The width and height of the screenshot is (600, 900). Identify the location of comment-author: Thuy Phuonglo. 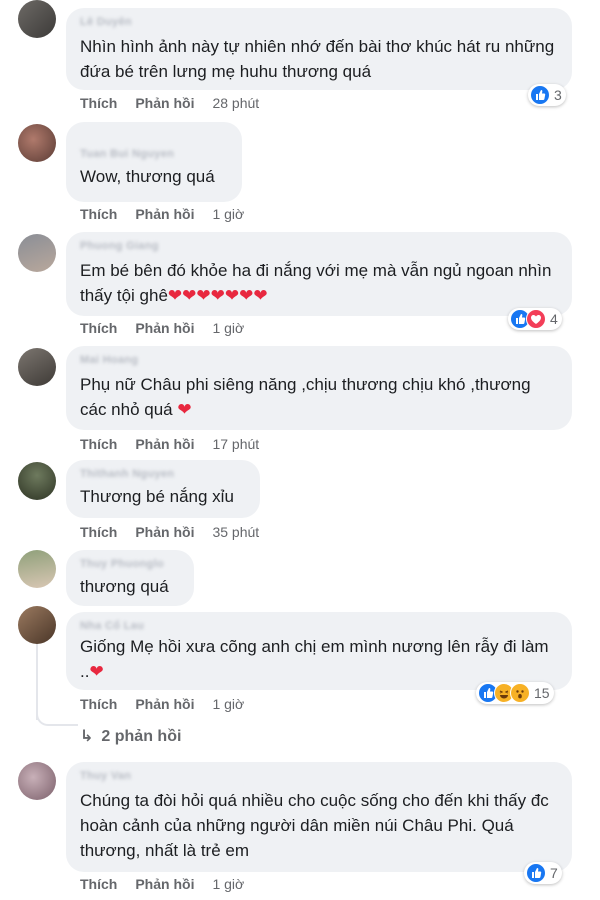
(130, 565).